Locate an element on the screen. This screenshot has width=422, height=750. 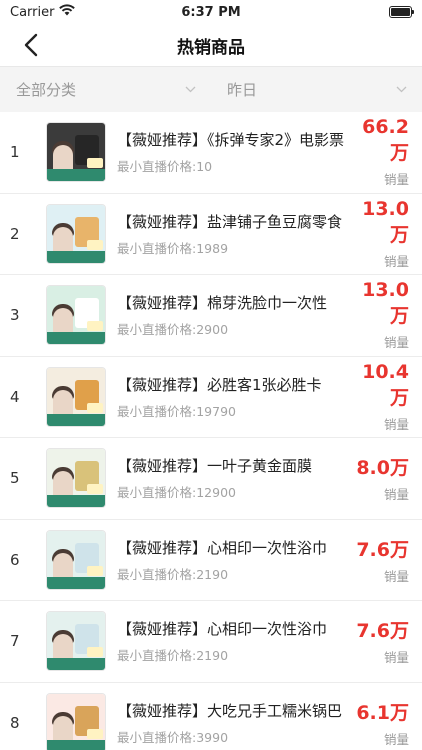
product-row: 5 【薇娅推荐】一叶子黄金面膜 最小直播价格:12900 8.0万 销量 is located at coordinates (211, 479).